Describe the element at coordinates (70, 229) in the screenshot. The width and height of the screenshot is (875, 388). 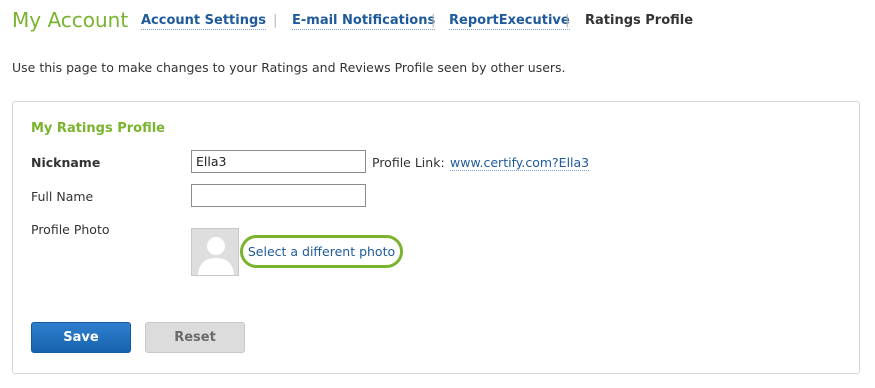
I see `profile-photo-label: Profile Photo` at that location.